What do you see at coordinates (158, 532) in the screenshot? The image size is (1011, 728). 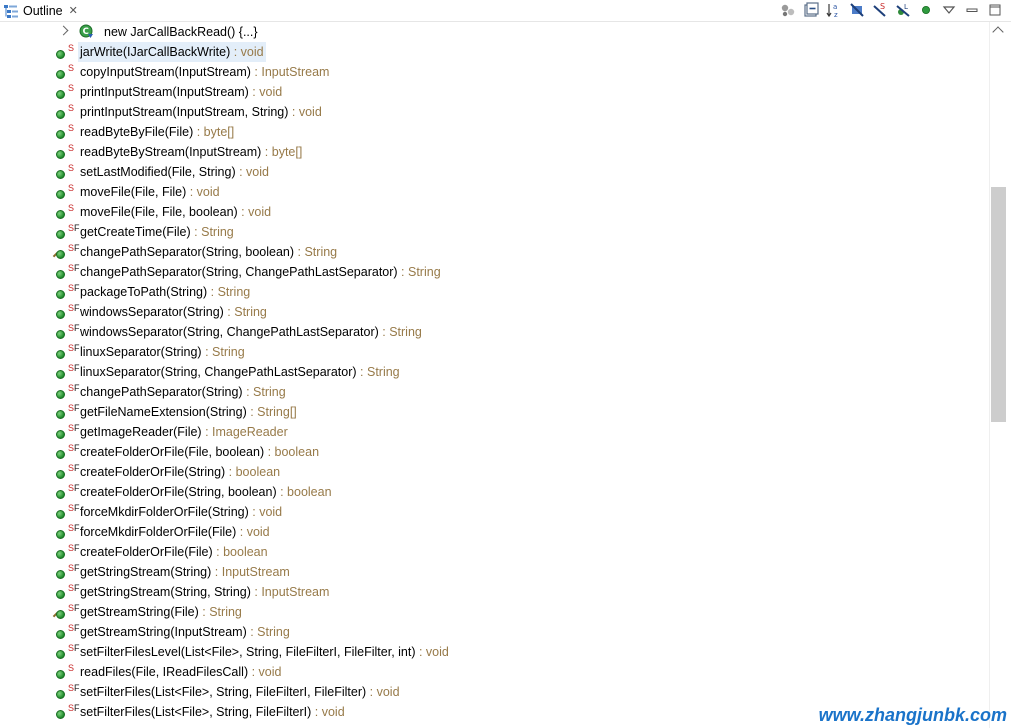 I see `method-name: forceMkdirFolderOrFile(File)` at bounding box center [158, 532].